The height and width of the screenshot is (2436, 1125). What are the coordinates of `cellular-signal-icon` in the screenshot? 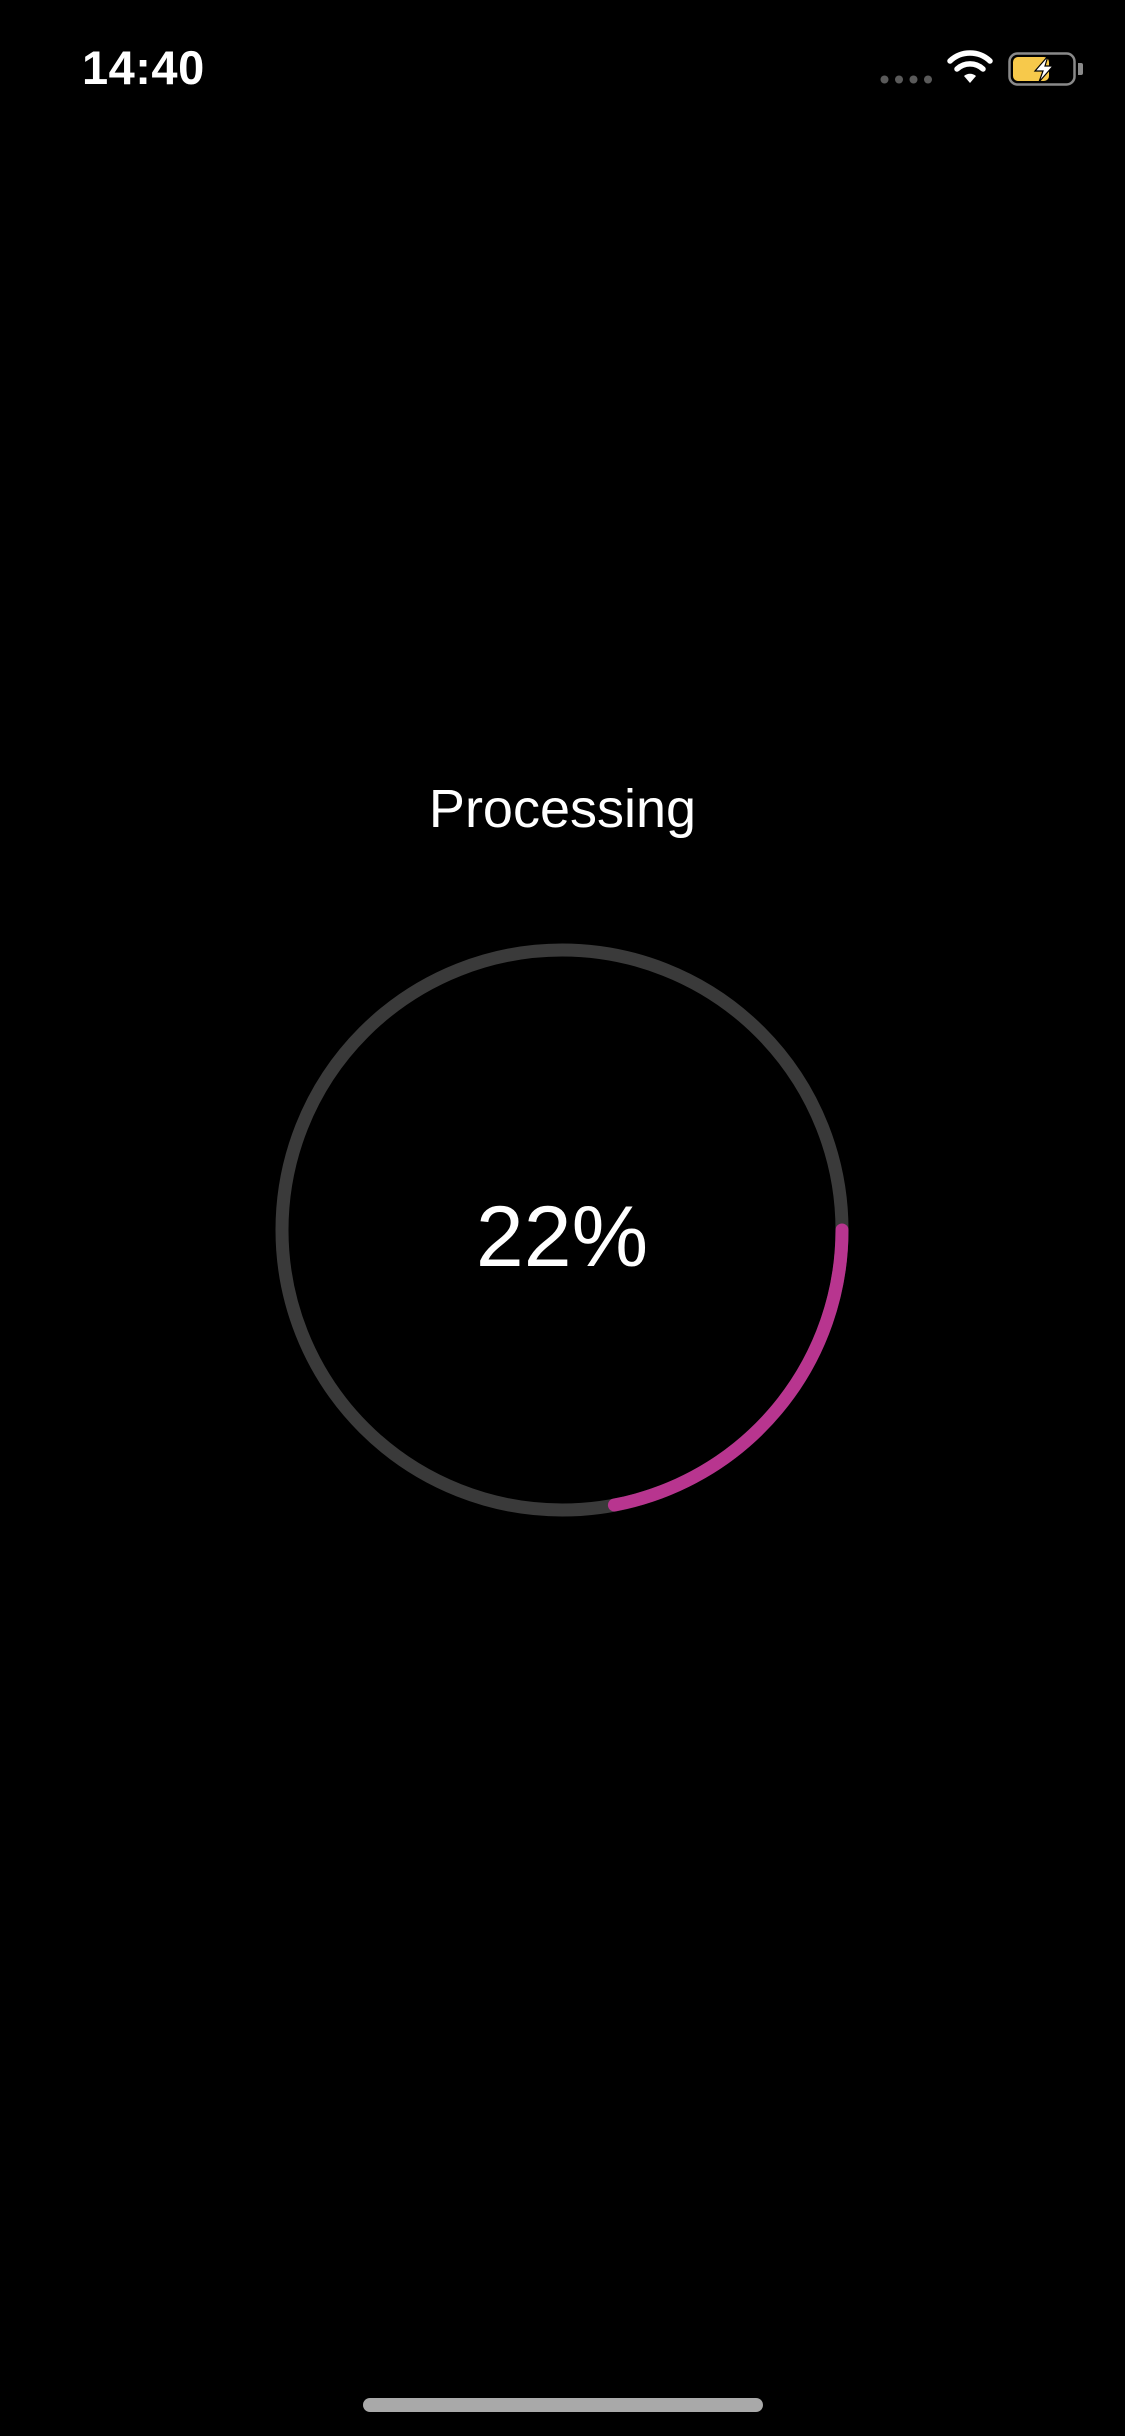 It's located at (906, 79).